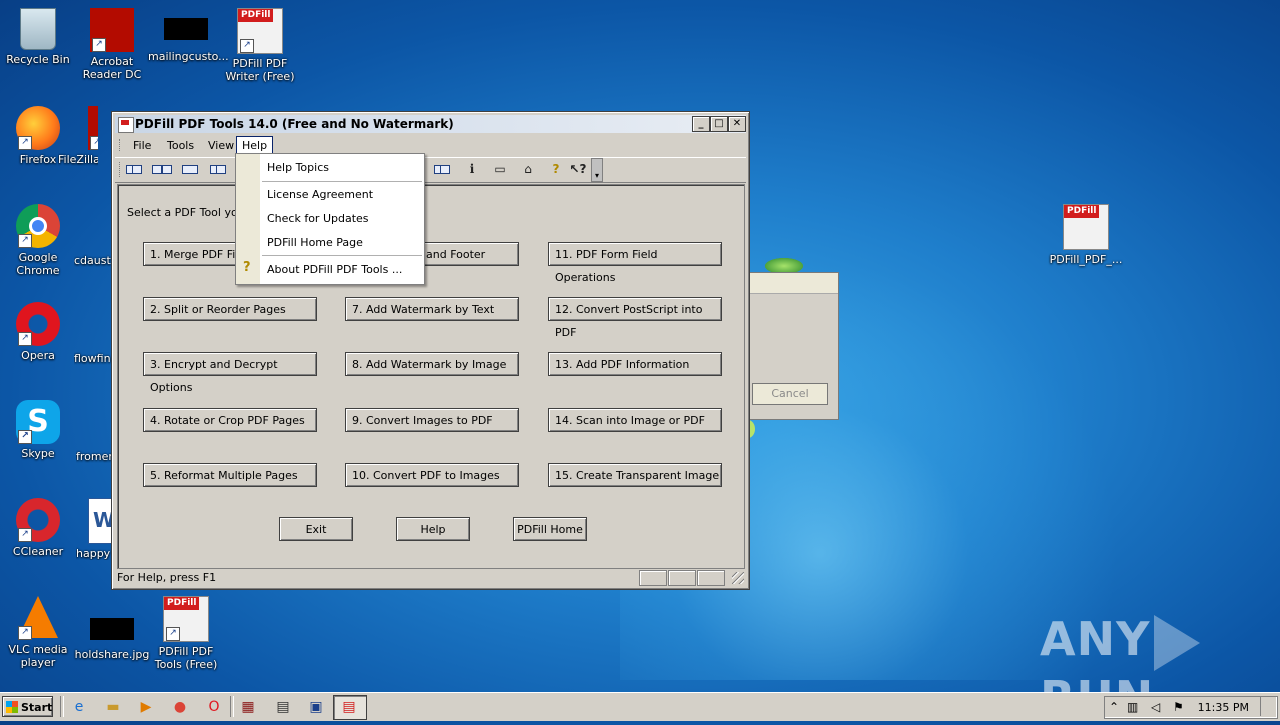 This screenshot has height=725, width=1280. Describe the element at coordinates (214, 707) in the screenshot. I see `opera-taskbar-icon: O` at that location.